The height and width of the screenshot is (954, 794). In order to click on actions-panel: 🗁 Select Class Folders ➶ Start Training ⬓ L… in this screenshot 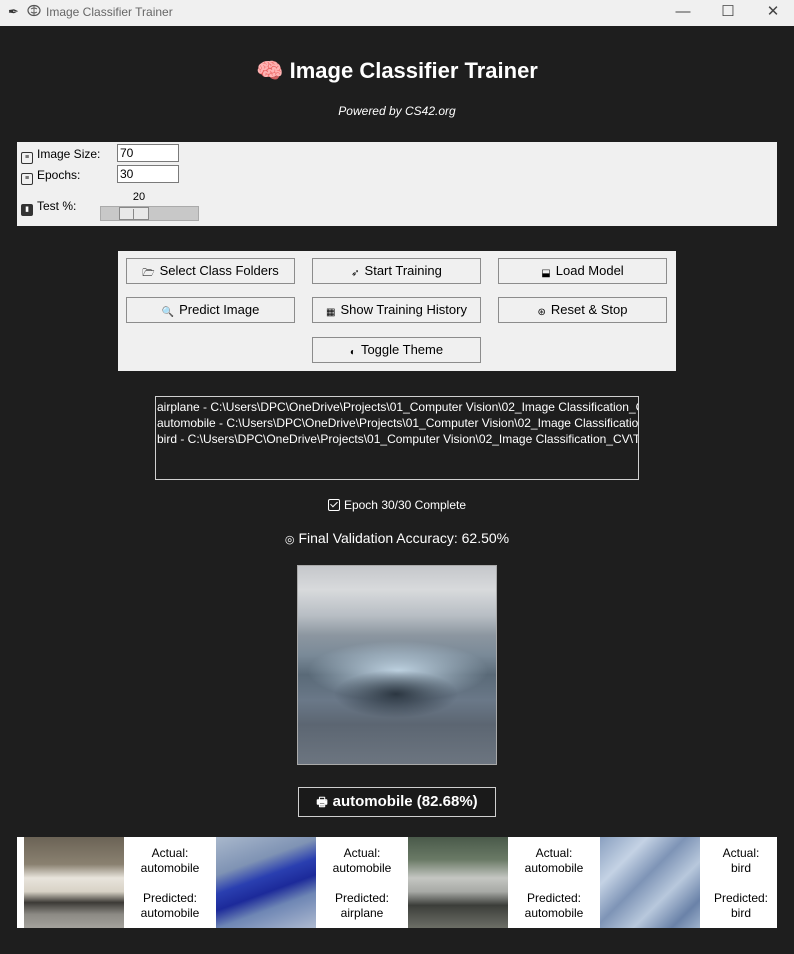, I will do `click(397, 311)`.